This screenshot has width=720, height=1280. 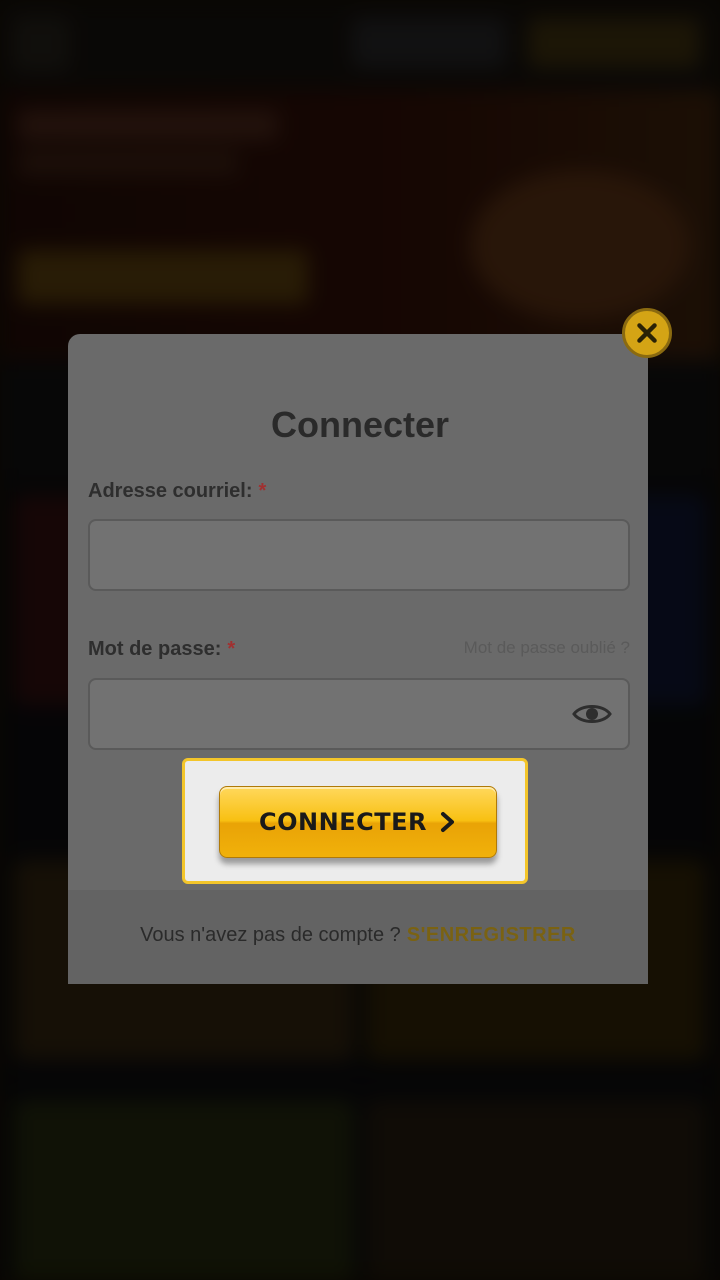 I want to click on no-account-text: Vous n'avez pas de compte ?, so click(x=270, y=935).